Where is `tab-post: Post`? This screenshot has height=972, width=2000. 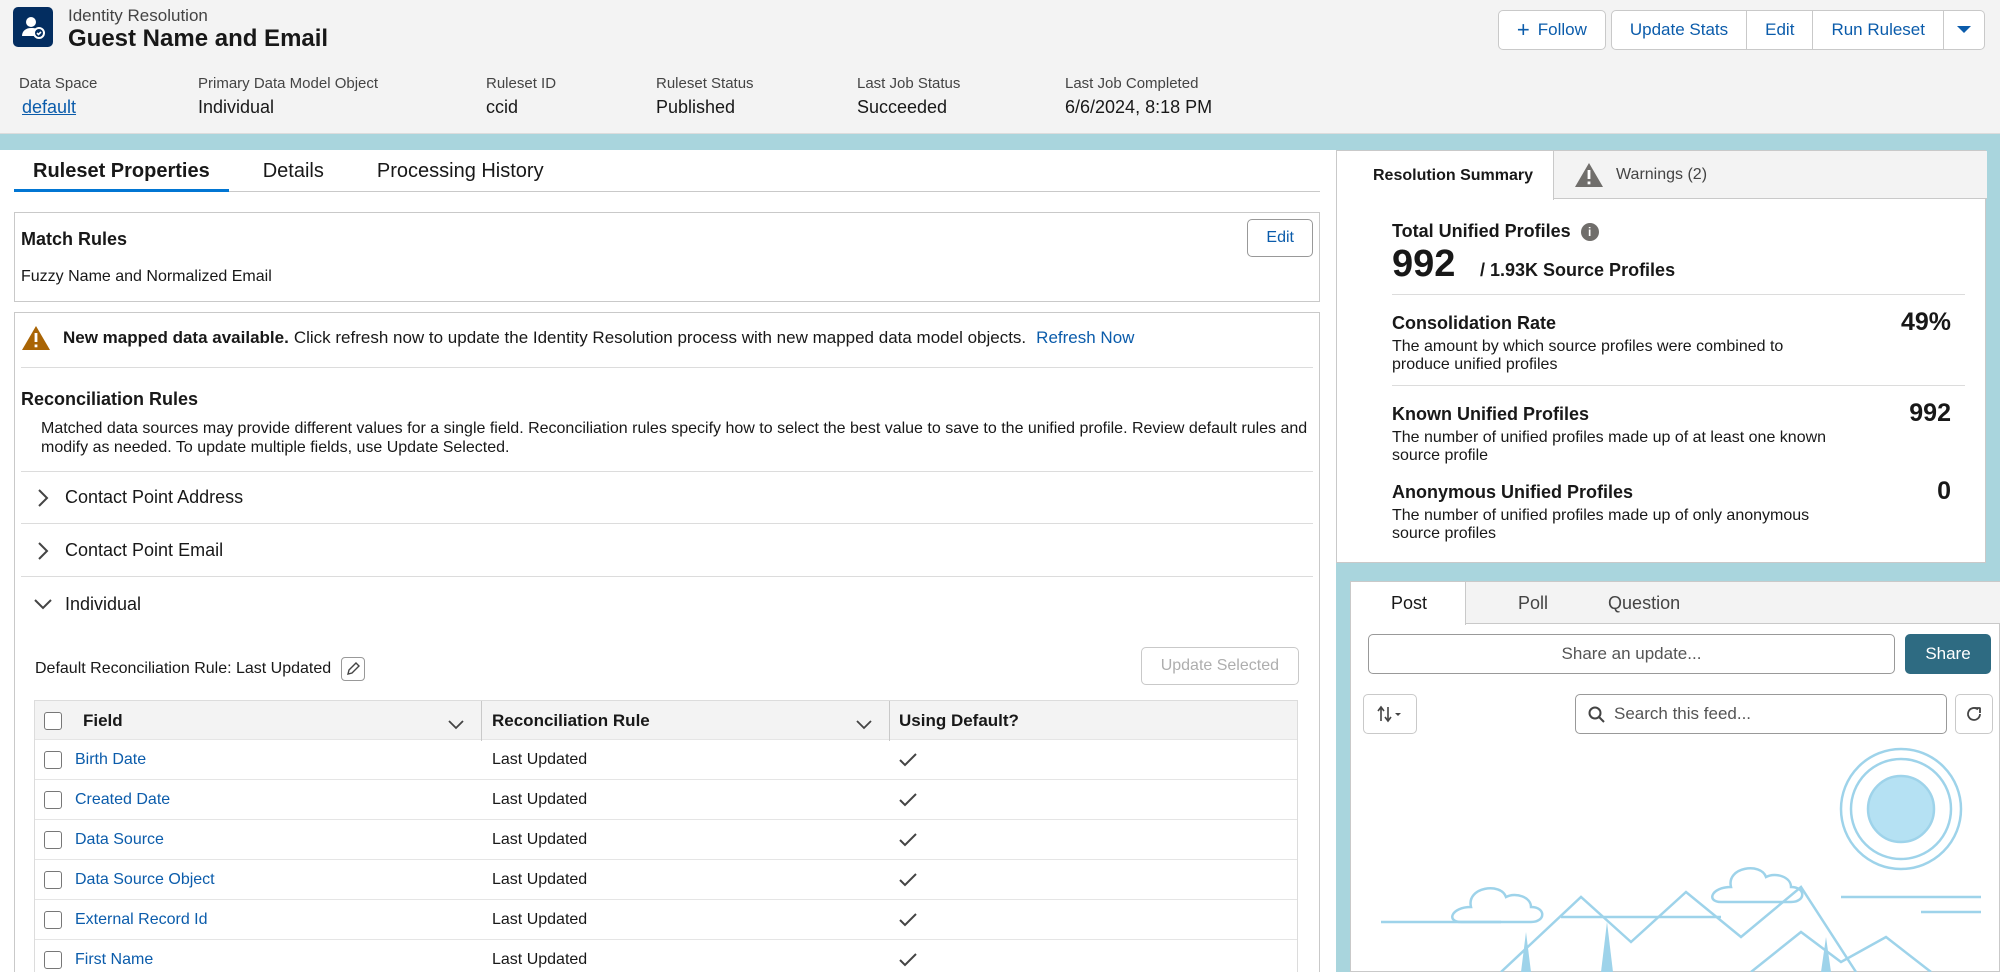 tab-post: Post is located at coordinates (1409, 603).